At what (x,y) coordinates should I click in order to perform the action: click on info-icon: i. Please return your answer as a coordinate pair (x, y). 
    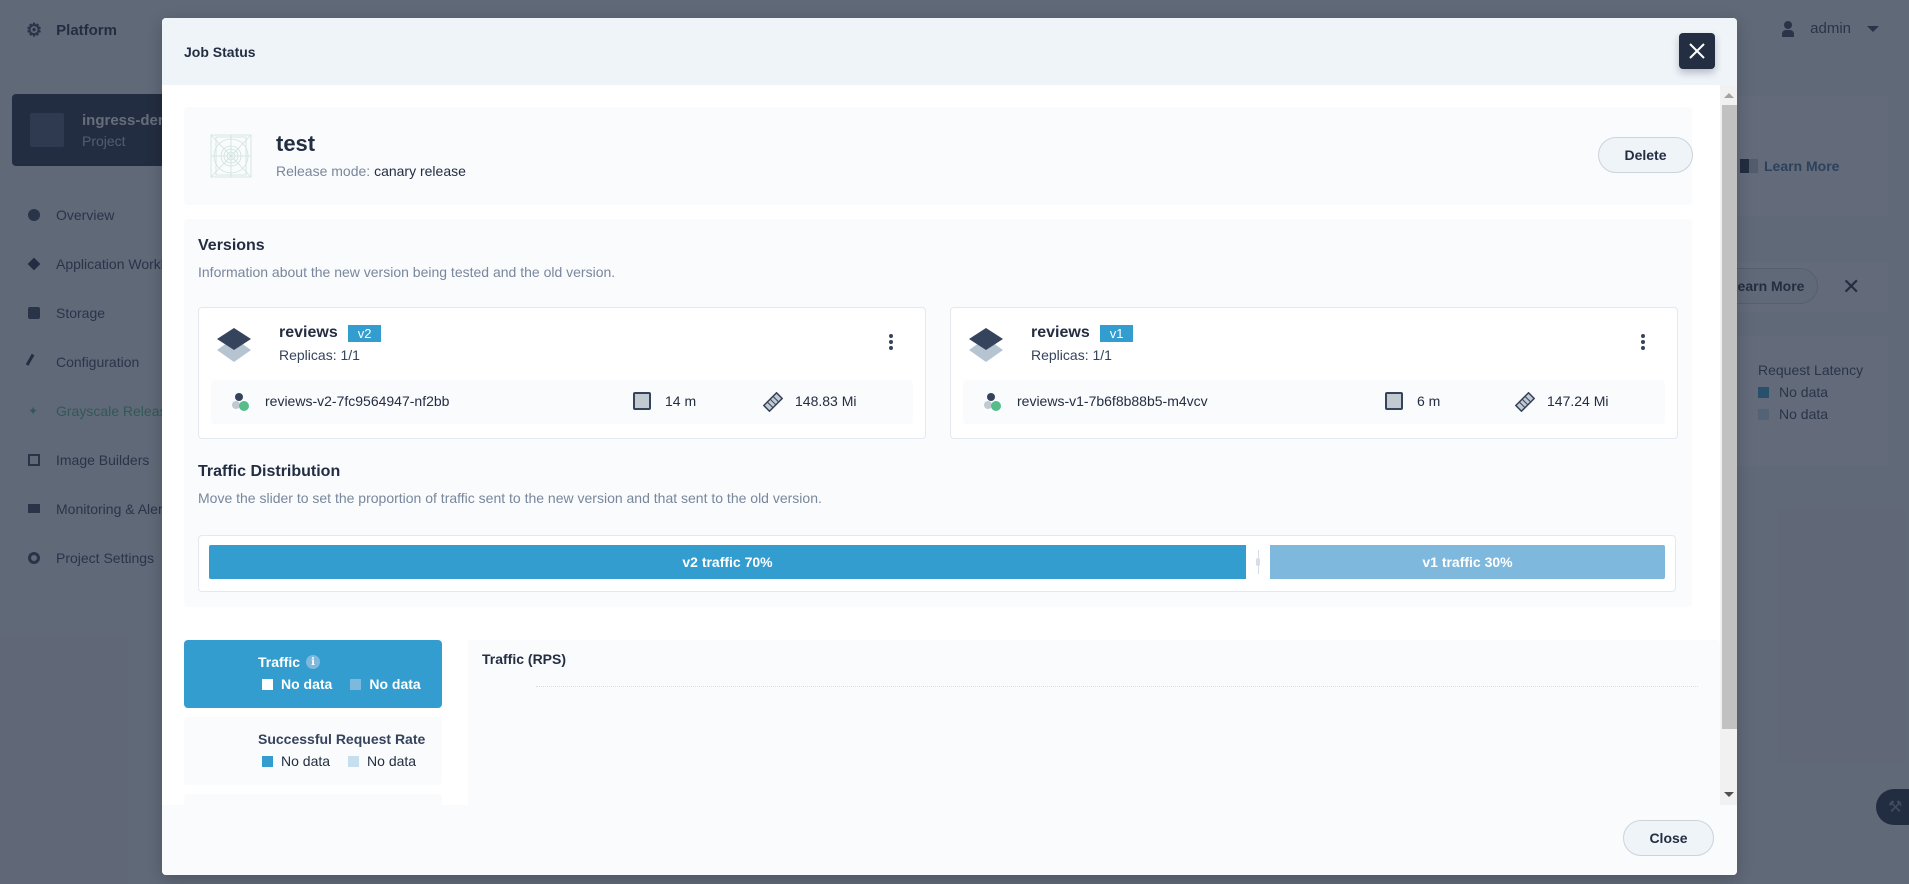
    Looking at the image, I should click on (313, 662).